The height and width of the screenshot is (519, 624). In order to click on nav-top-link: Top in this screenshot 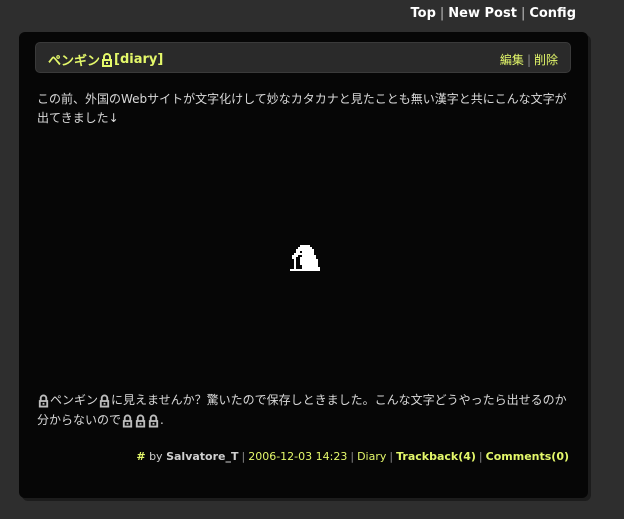, I will do `click(423, 13)`.